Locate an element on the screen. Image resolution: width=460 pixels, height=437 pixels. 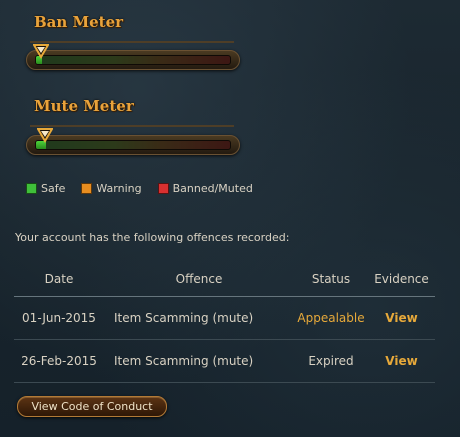
legend-label: Safe is located at coordinates (53, 188).